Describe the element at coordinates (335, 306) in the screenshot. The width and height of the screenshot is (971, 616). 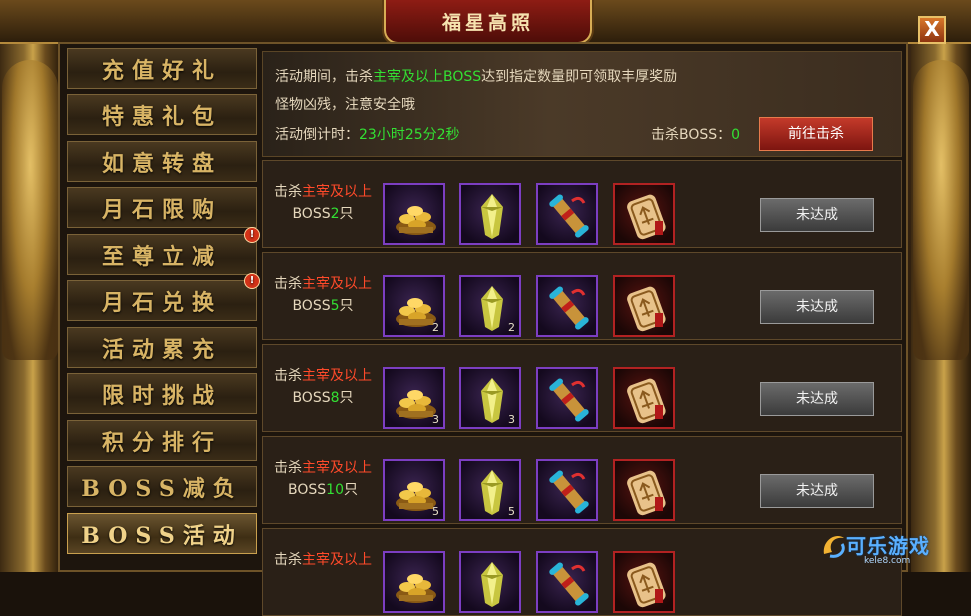
I see `condition-count: 5` at that location.